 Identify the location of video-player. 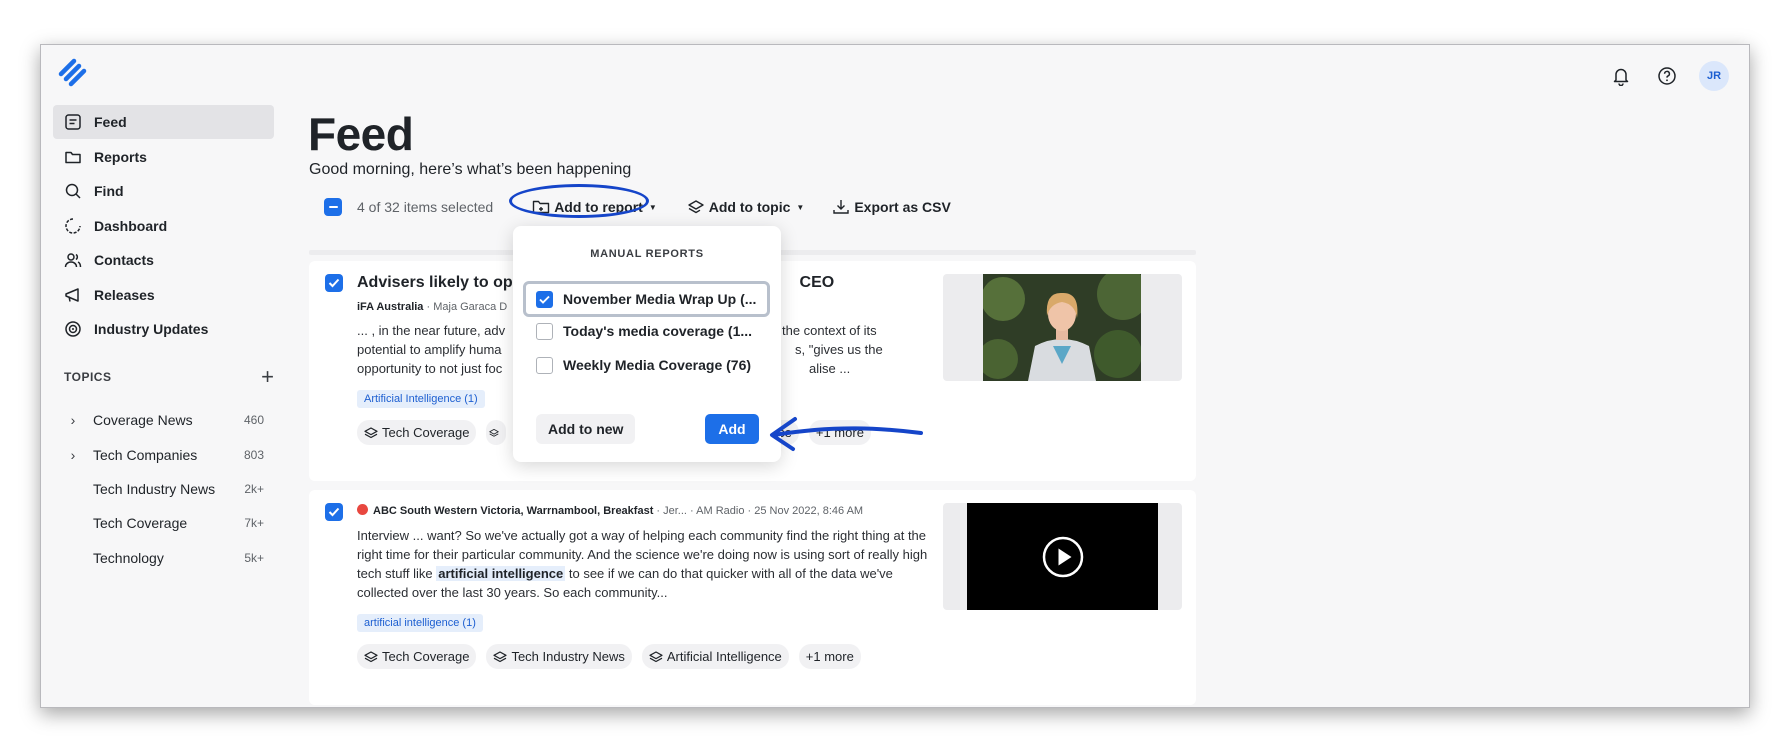
(1062, 556).